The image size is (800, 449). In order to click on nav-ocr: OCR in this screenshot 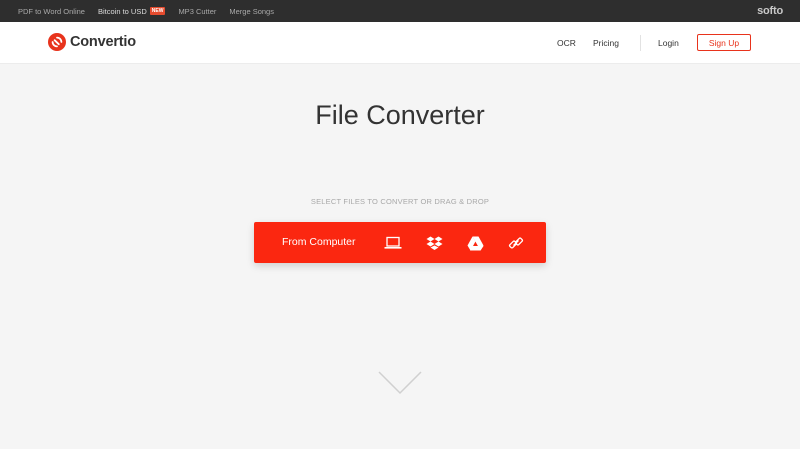, I will do `click(566, 42)`.